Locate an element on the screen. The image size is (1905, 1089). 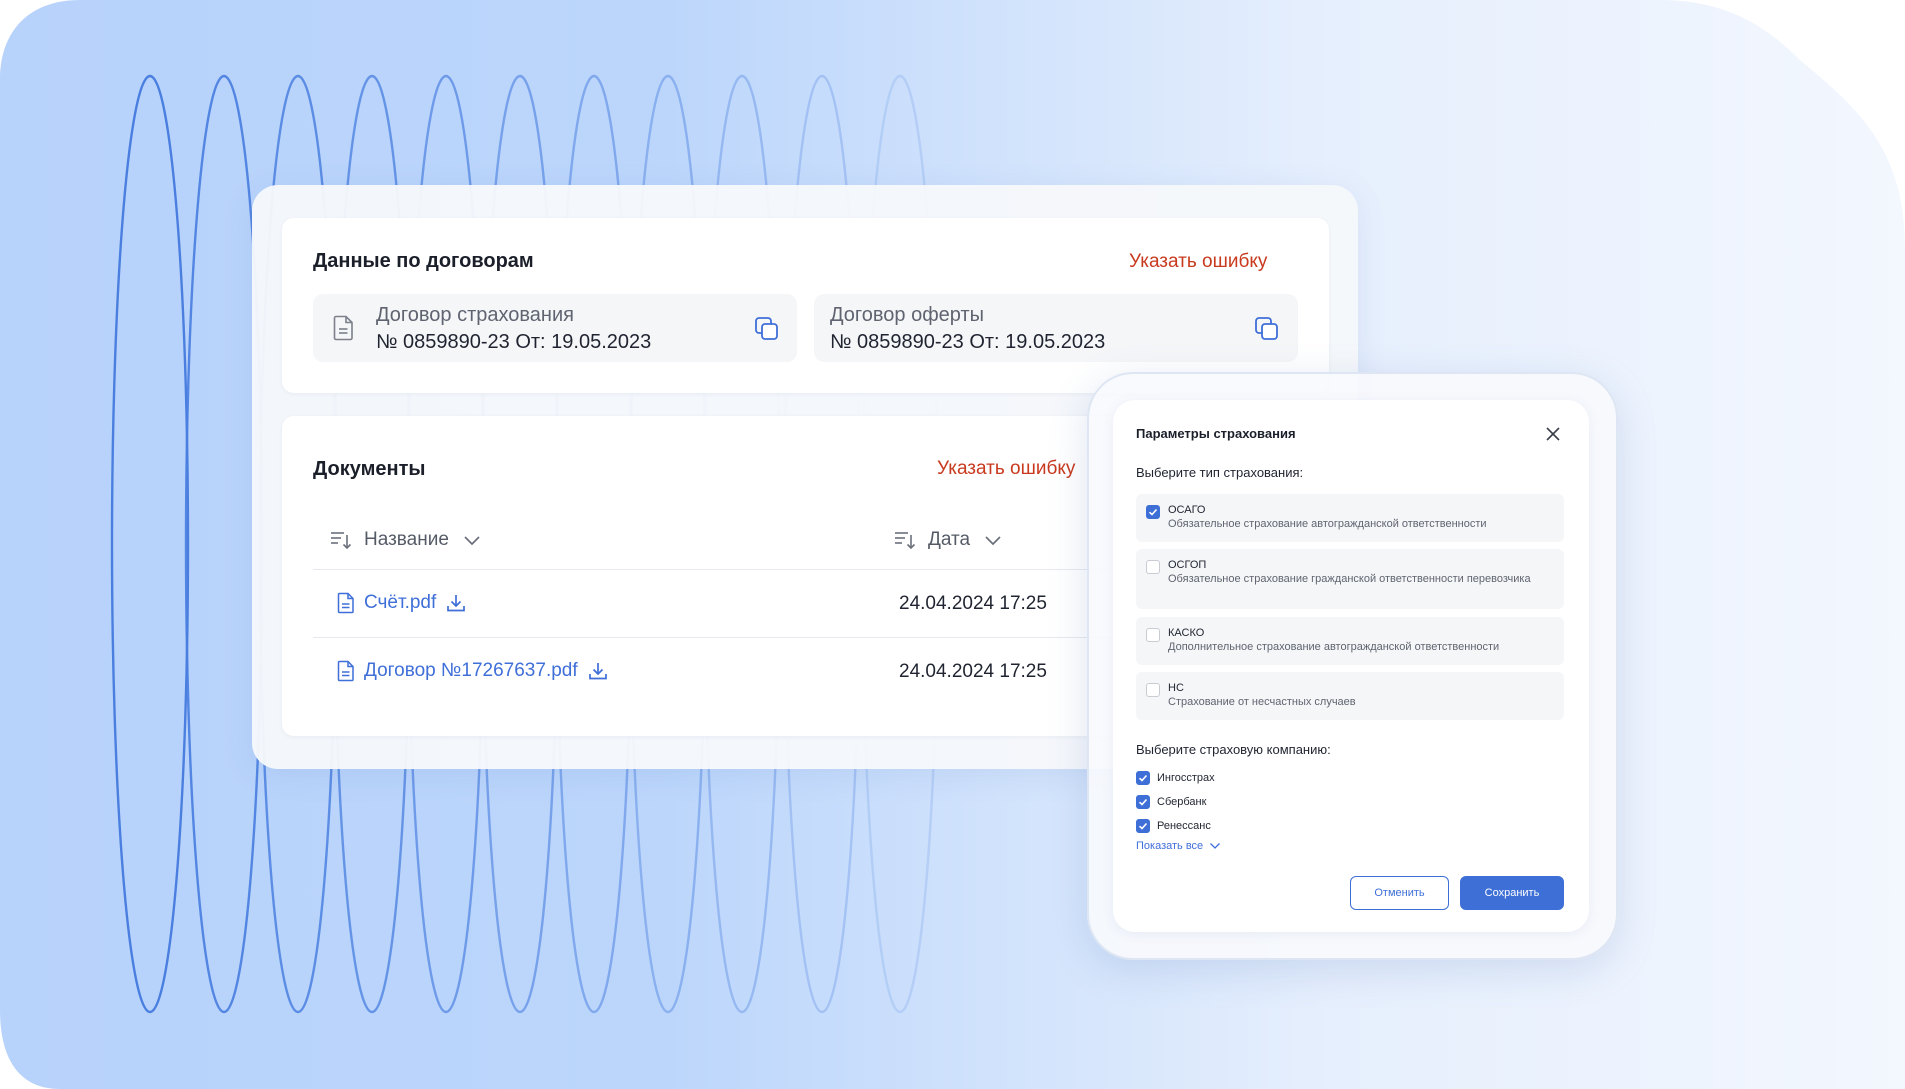
column-date-label: Дата is located at coordinates (949, 539).